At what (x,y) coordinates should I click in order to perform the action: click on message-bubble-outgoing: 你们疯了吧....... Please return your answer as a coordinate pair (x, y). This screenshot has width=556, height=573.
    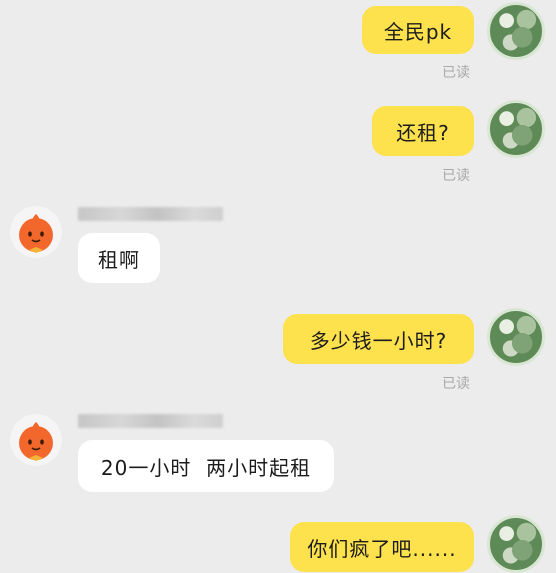
    Looking at the image, I should click on (382, 547).